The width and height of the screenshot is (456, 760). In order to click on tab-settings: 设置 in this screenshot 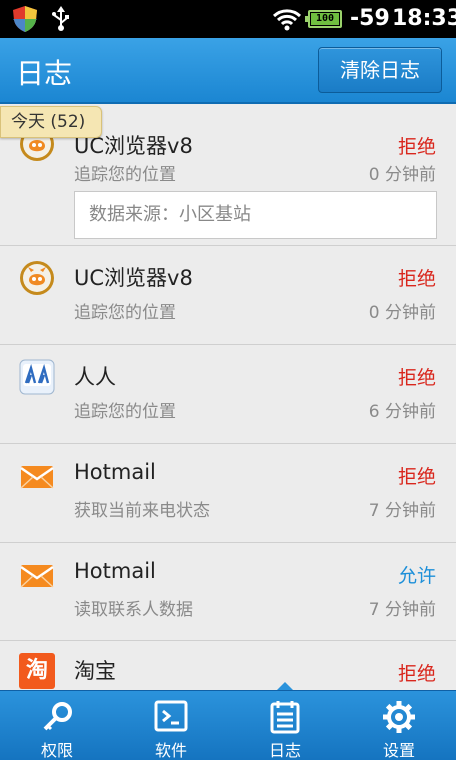, I will do `click(399, 725)`.